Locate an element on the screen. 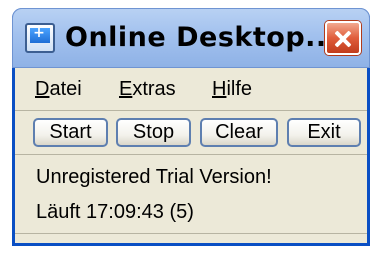 Image resolution: width=379 pixels, height=253 pixels. menu-datei-label: atei is located at coordinates (65, 89).